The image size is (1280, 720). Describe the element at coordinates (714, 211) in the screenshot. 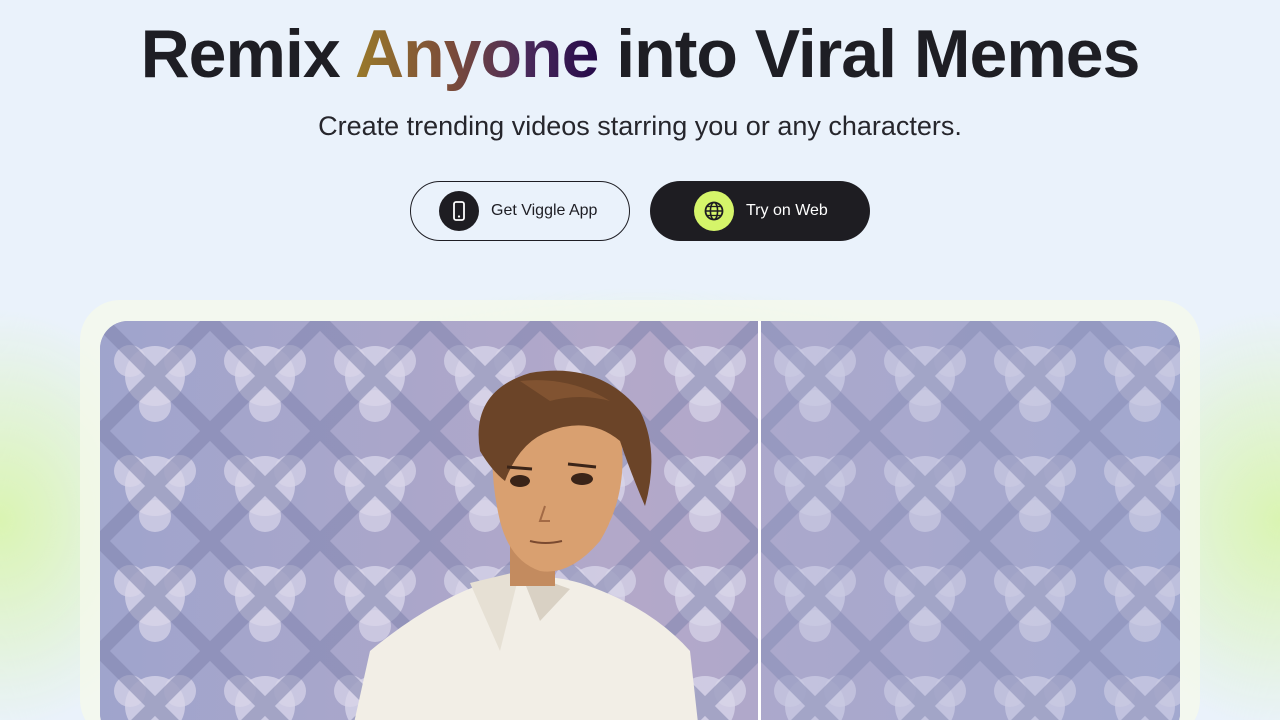

I see `globe-icon` at that location.